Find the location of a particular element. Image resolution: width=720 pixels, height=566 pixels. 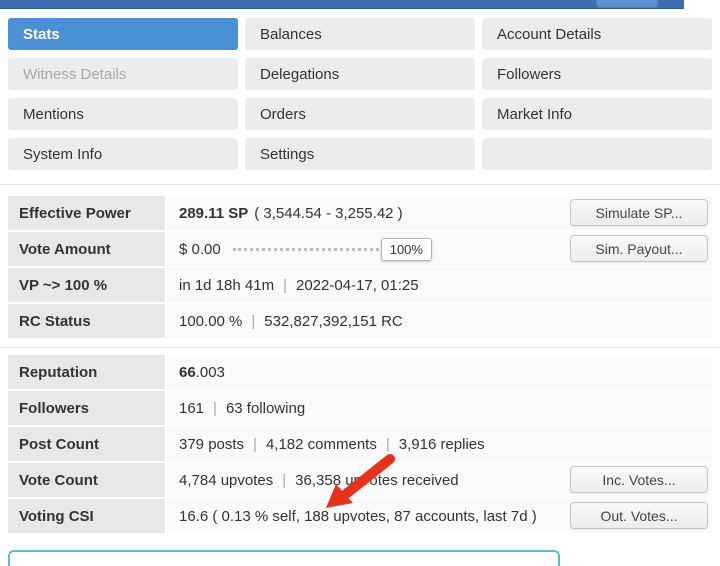

row-label: Vote Amount is located at coordinates (86, 249).